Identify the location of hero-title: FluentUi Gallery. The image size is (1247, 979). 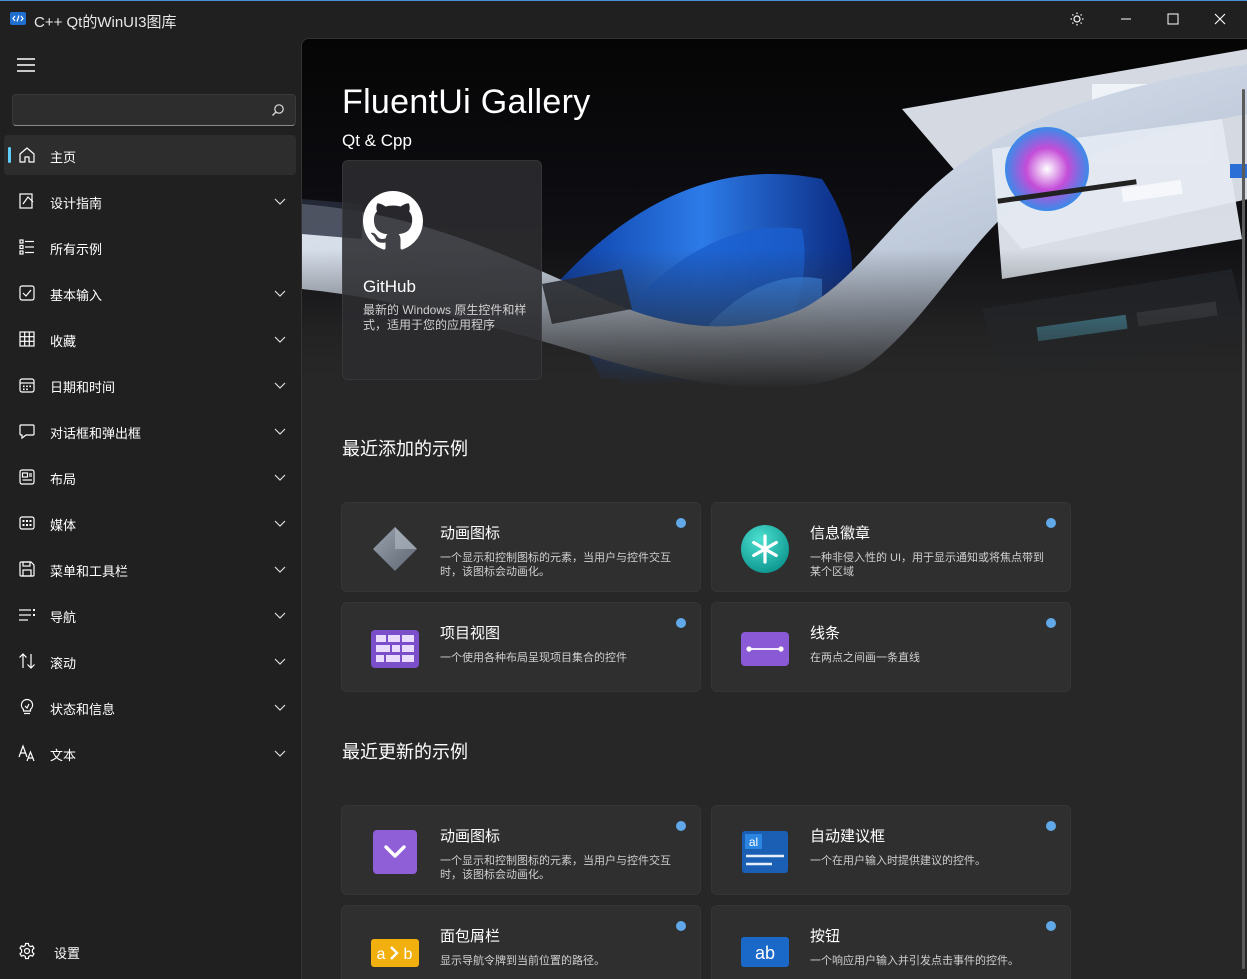
(466, 102).